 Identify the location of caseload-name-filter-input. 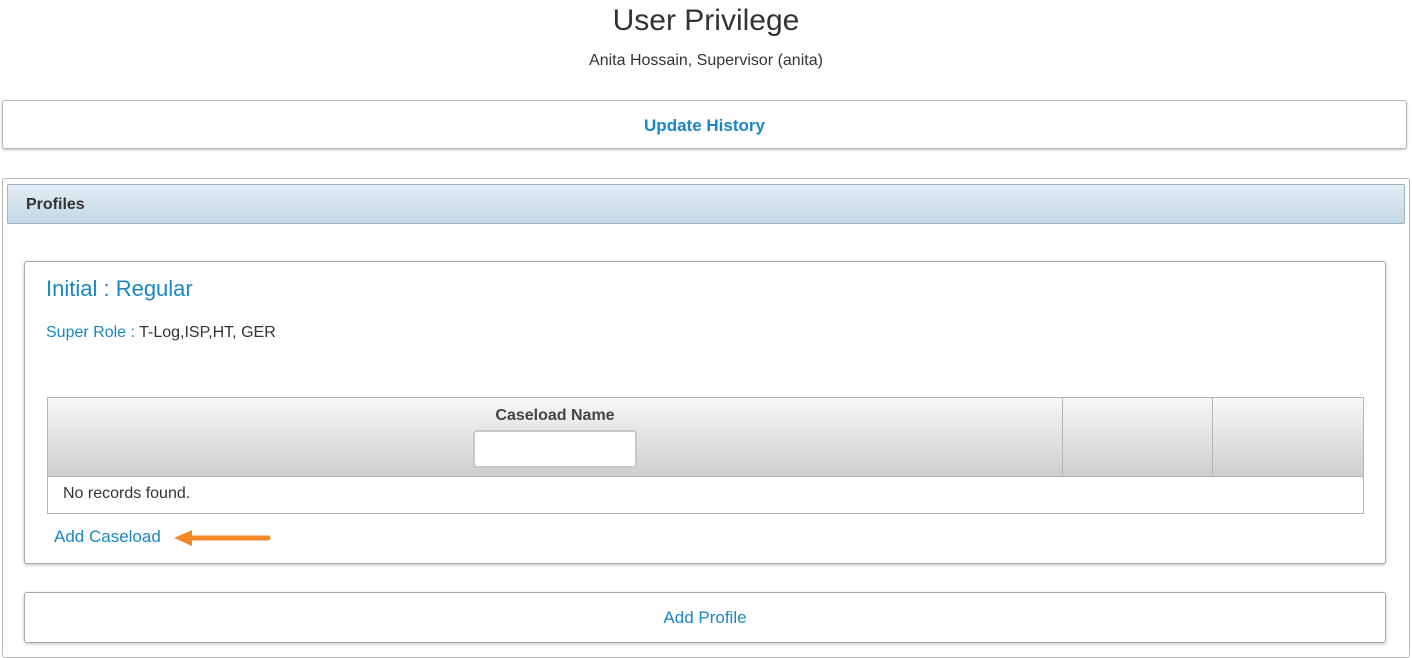
(555, 449).